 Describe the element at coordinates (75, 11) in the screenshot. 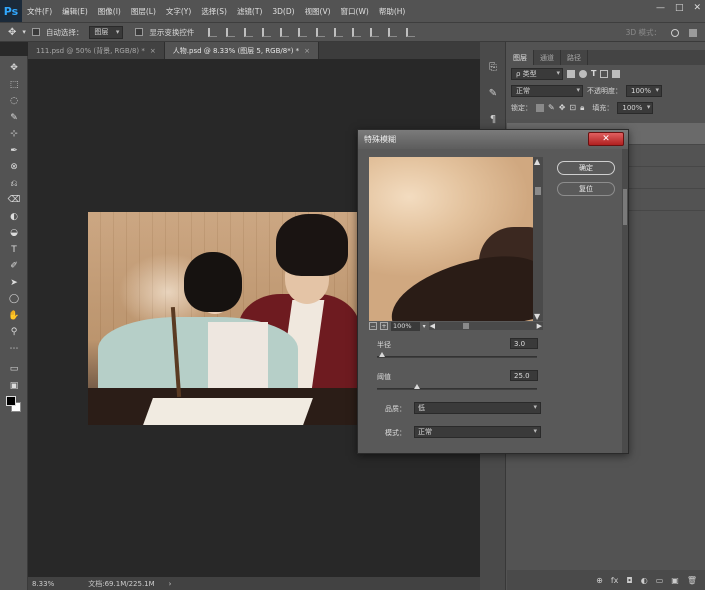

I see `menu-edit: 编辑(E)` at that location.